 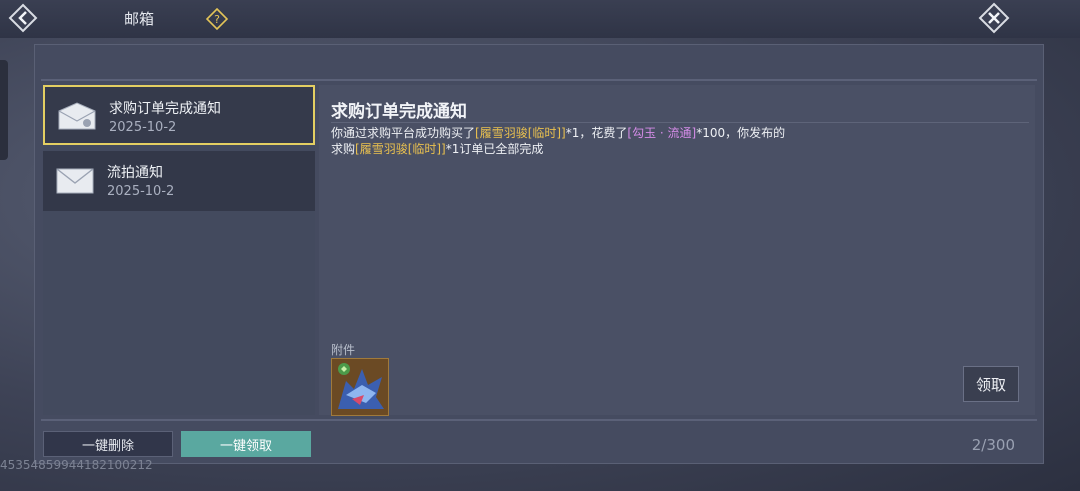 I want to click on back-arrow-icon, so click(x=23, y=18).